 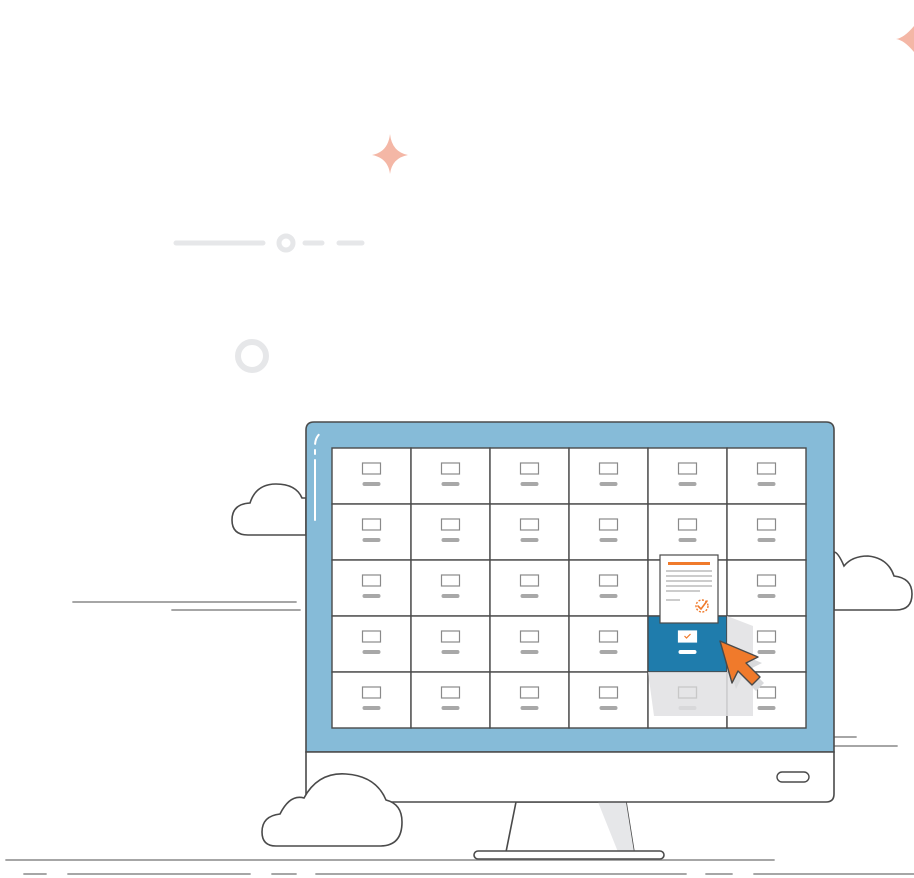 I want to click on document-icon, so click(x=689, y=589).